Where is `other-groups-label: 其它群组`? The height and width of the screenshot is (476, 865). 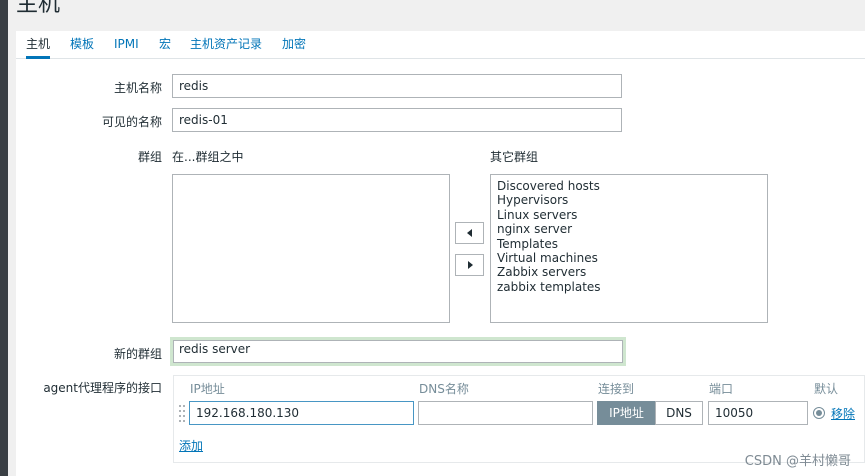 other-groups-label: 其它群组 is located at coordinates (514, 157).